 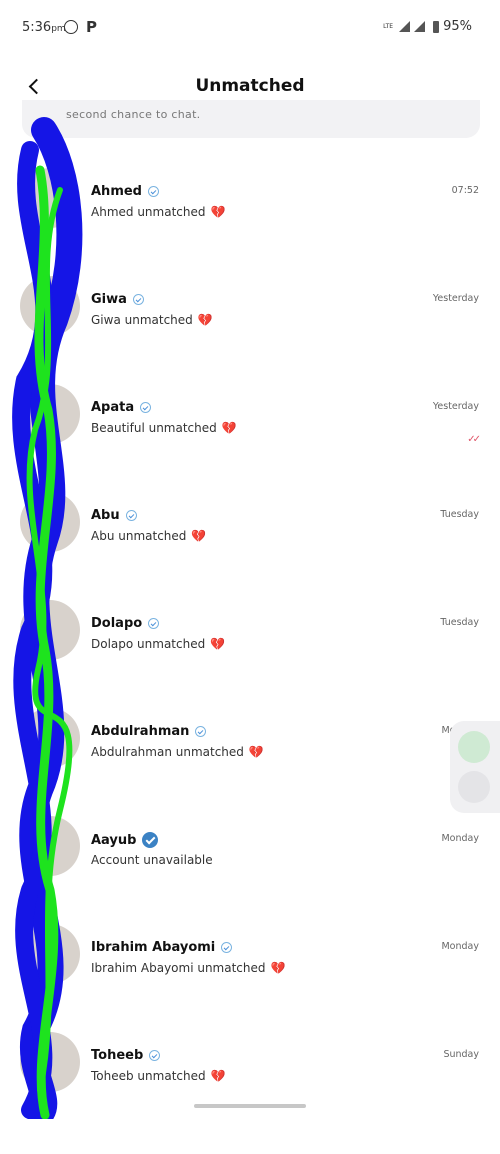 I want to click on battery-icon, so click(x=436, y=26).